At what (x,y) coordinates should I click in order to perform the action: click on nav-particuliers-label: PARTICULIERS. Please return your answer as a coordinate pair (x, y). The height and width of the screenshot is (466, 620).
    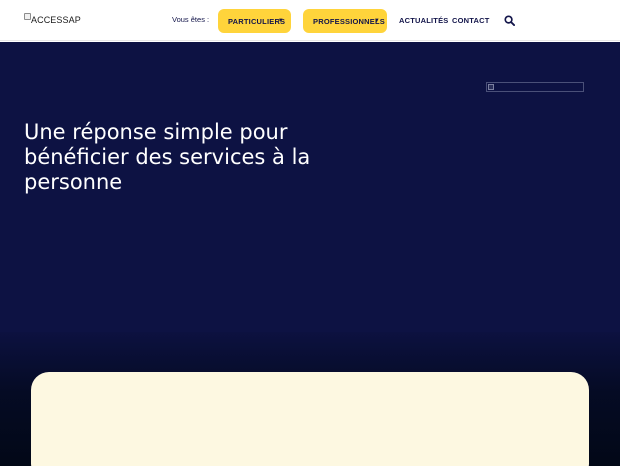
    Looking at the image, I should click on (257, 21).